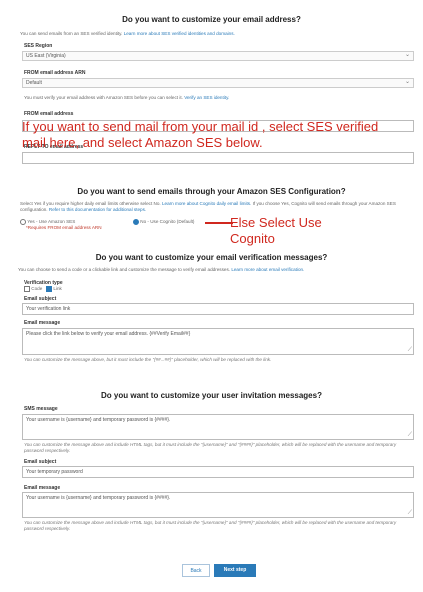 The image size is (423, 592). Describe the element at coordinates (206, 97) in the screenshot. I see `verify-ses-link: Verify an SES identity.` at that location.